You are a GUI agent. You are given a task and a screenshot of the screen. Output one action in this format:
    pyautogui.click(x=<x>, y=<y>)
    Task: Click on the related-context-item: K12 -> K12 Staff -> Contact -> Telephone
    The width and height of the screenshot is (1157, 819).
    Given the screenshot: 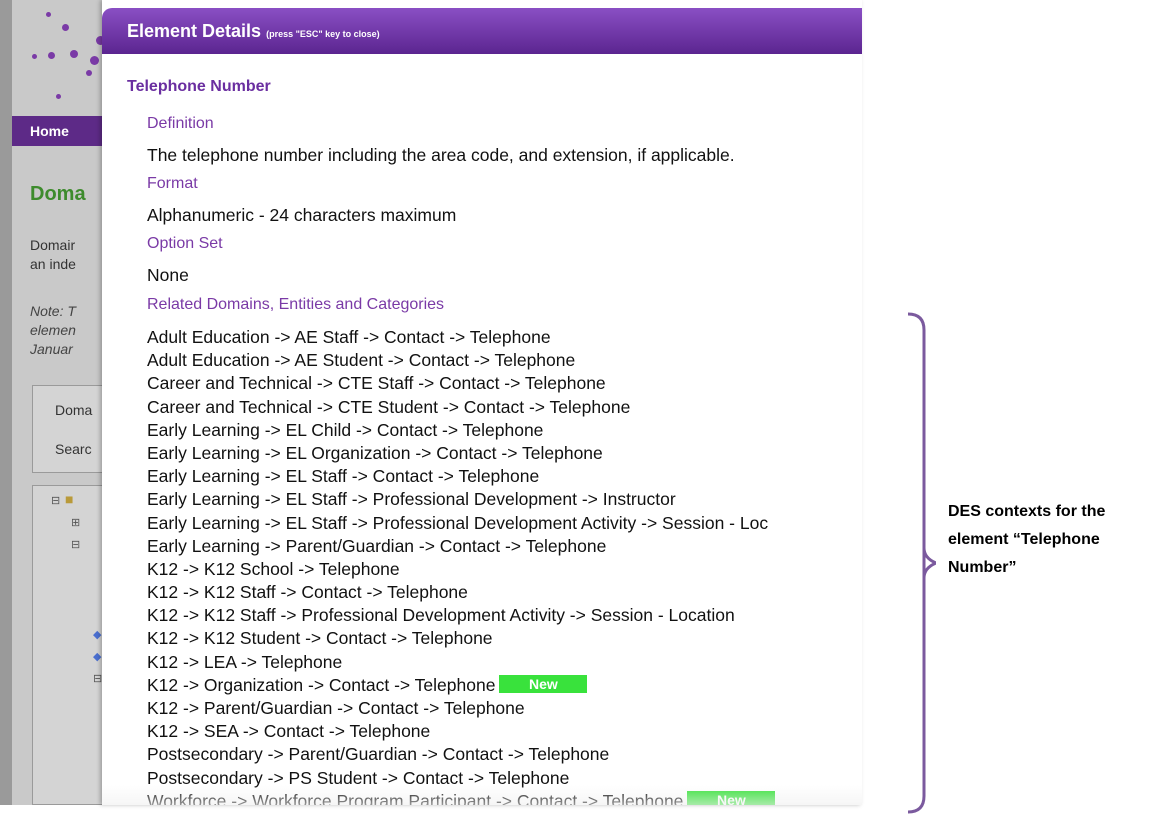 What is the action you would take?
    pyautogui.click(x=504, y=592)
    